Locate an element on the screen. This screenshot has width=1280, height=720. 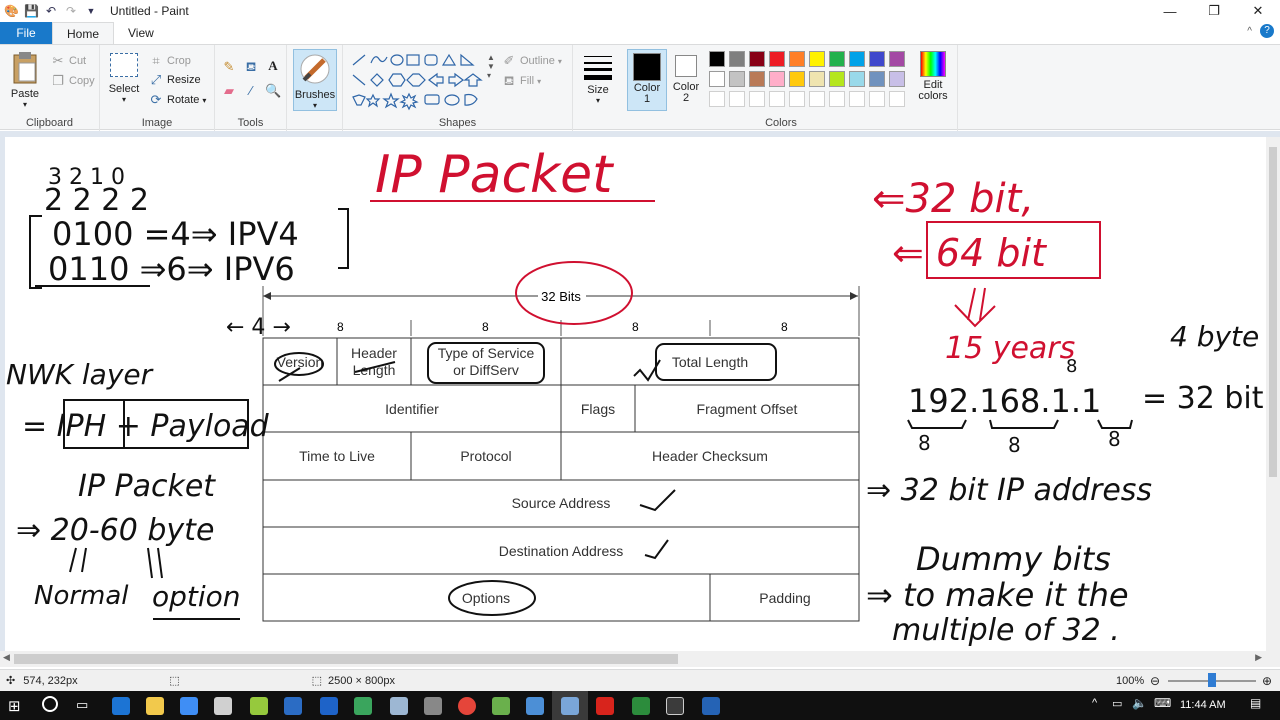
outline-button: ✐ Outline ▾ is located at coordinates (531, 61).